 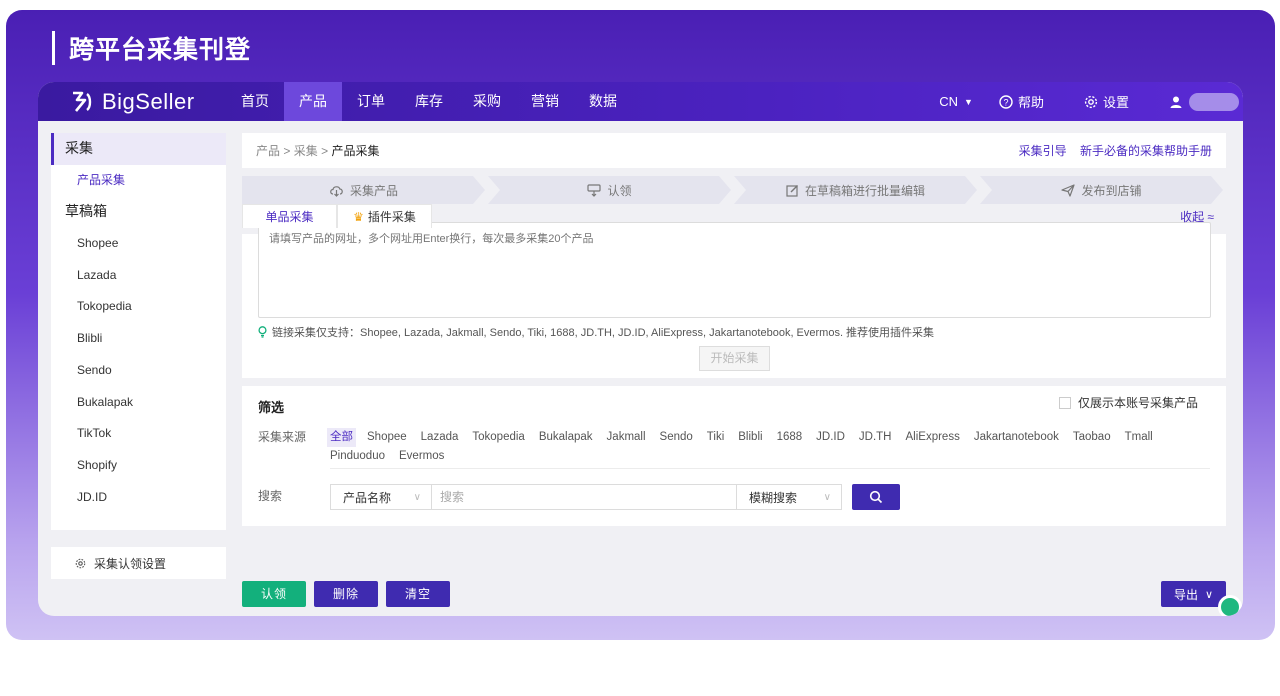 I want to click on search-field-select: 产品名称 ∨, so click(x=381, y=497).